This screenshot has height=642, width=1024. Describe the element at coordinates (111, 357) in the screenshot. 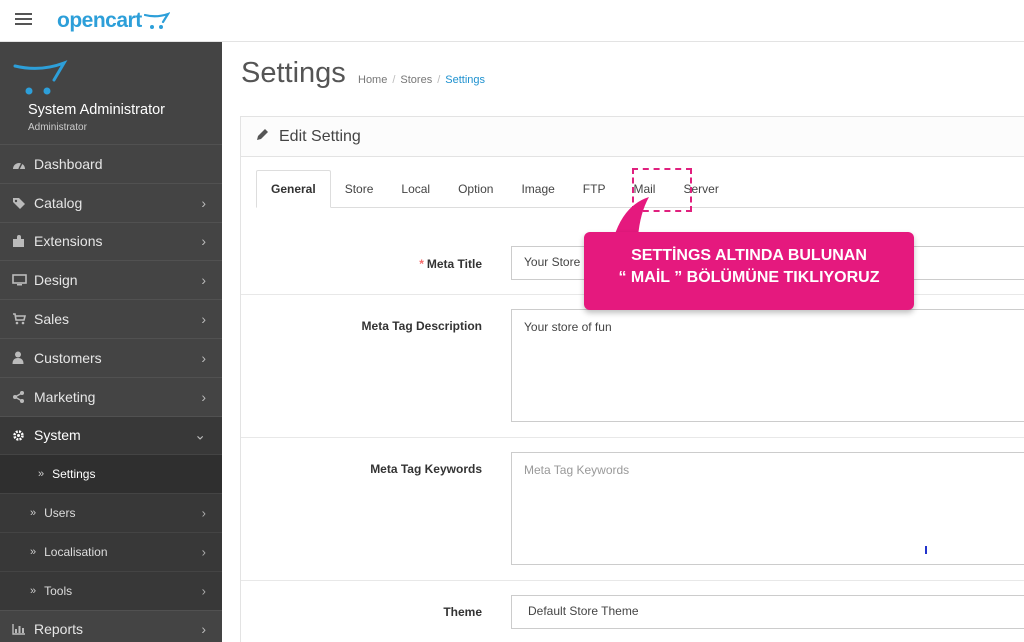

I see `sidebar-item-customers: Customers ›` at that location.